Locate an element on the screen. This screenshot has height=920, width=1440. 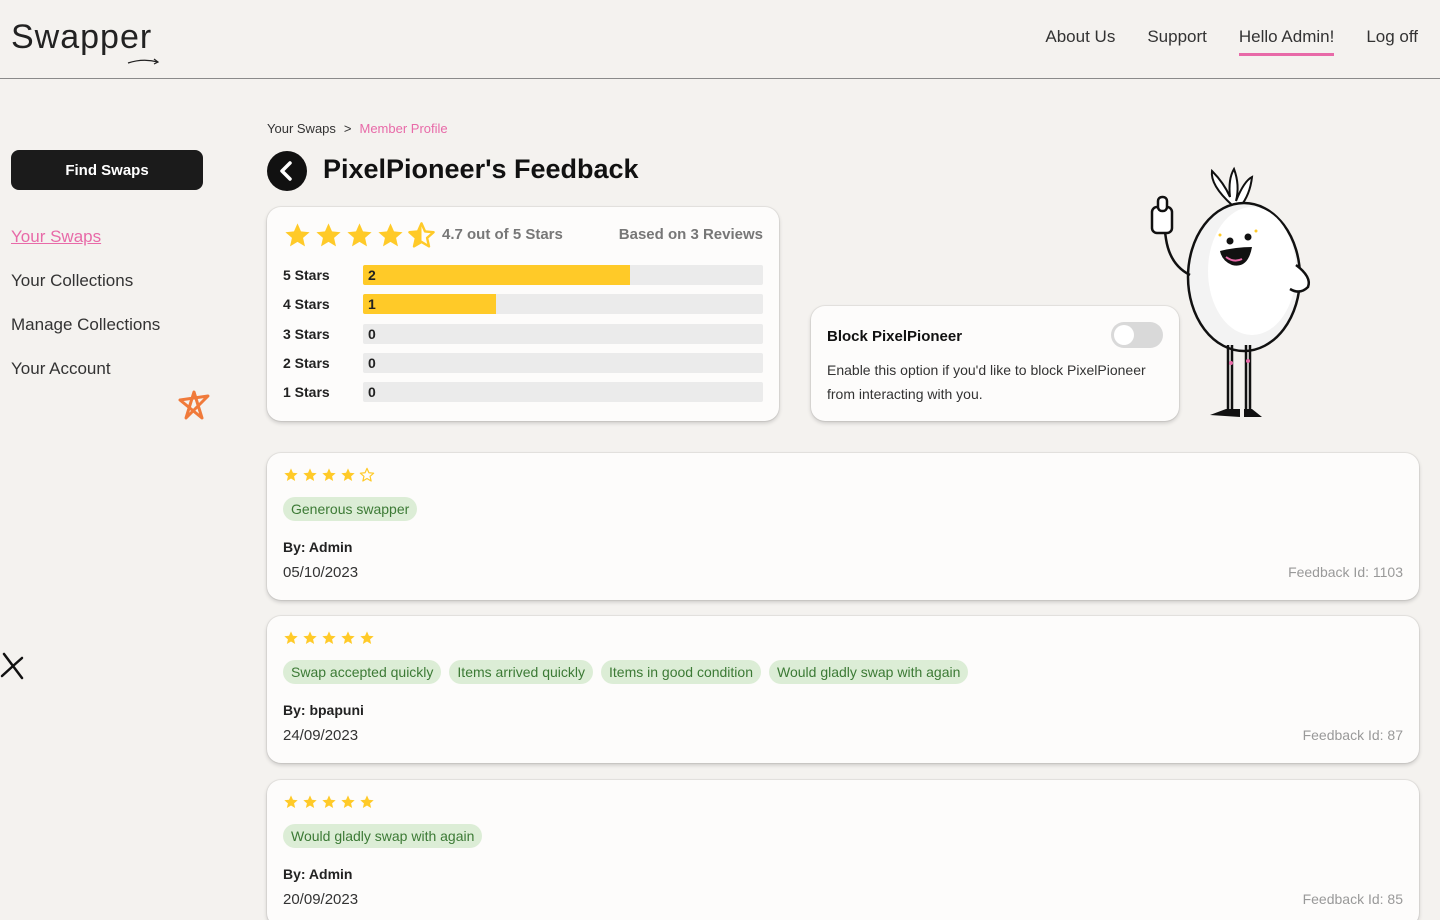
sidebar-item-your-collections: Your Collections is located at coordinates (72, 281).